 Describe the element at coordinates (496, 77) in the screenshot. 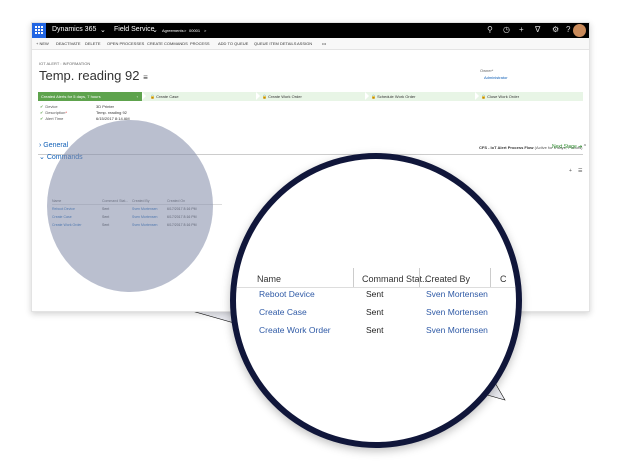

I see `owner-value: Administrator` at that location.